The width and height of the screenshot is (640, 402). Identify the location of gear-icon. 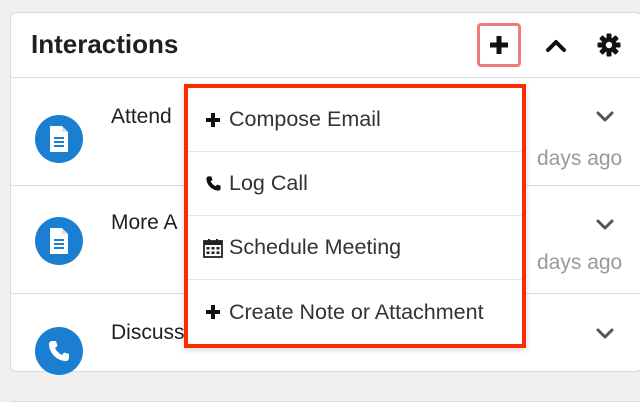
(609, 45).